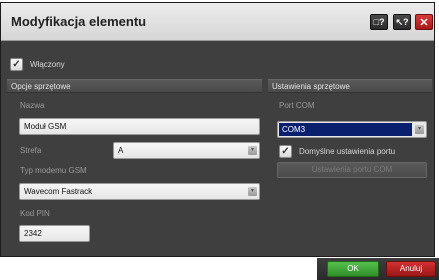 This screenshot has width=439, height=280. What do you see at coordinates (252, 150) in the screenshot?
I see `zone-dropdown-arrow-icon: ▾` at bounding box center [252, 150].